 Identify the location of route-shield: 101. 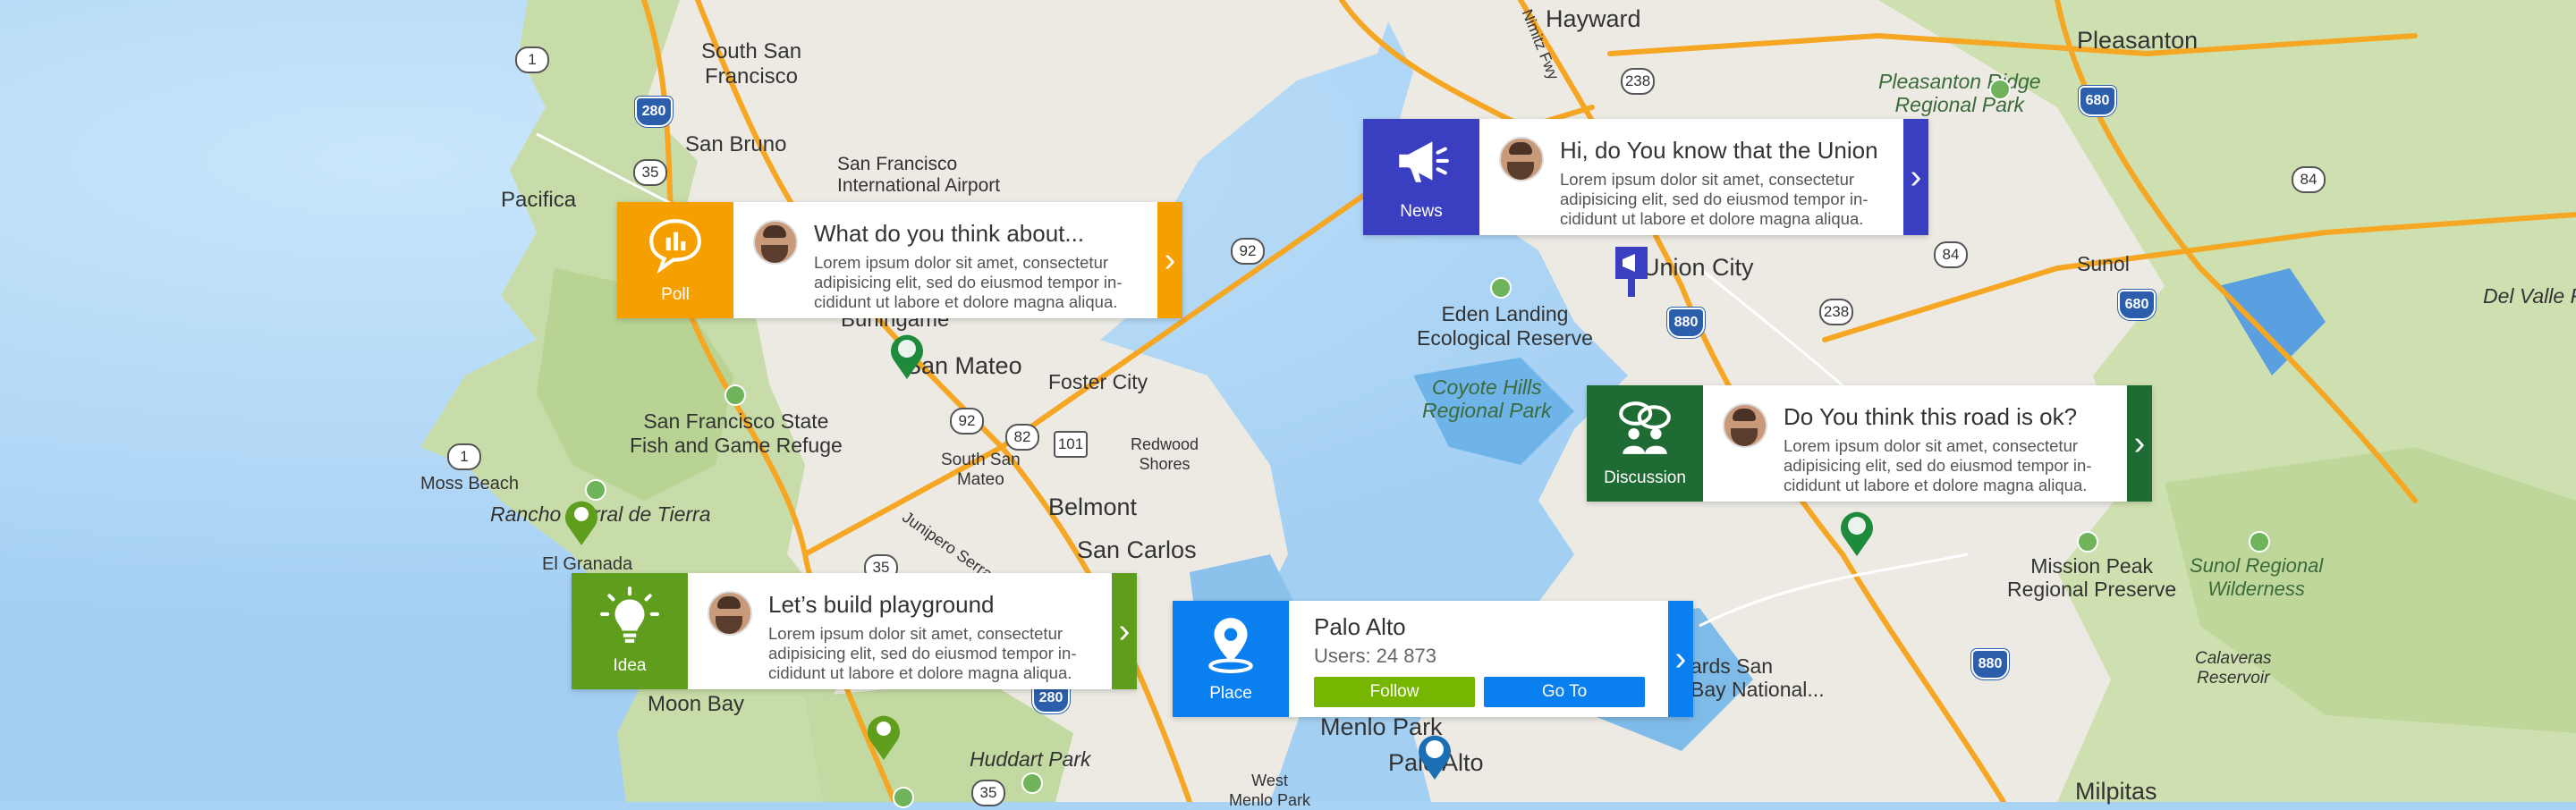
(1071, 444).